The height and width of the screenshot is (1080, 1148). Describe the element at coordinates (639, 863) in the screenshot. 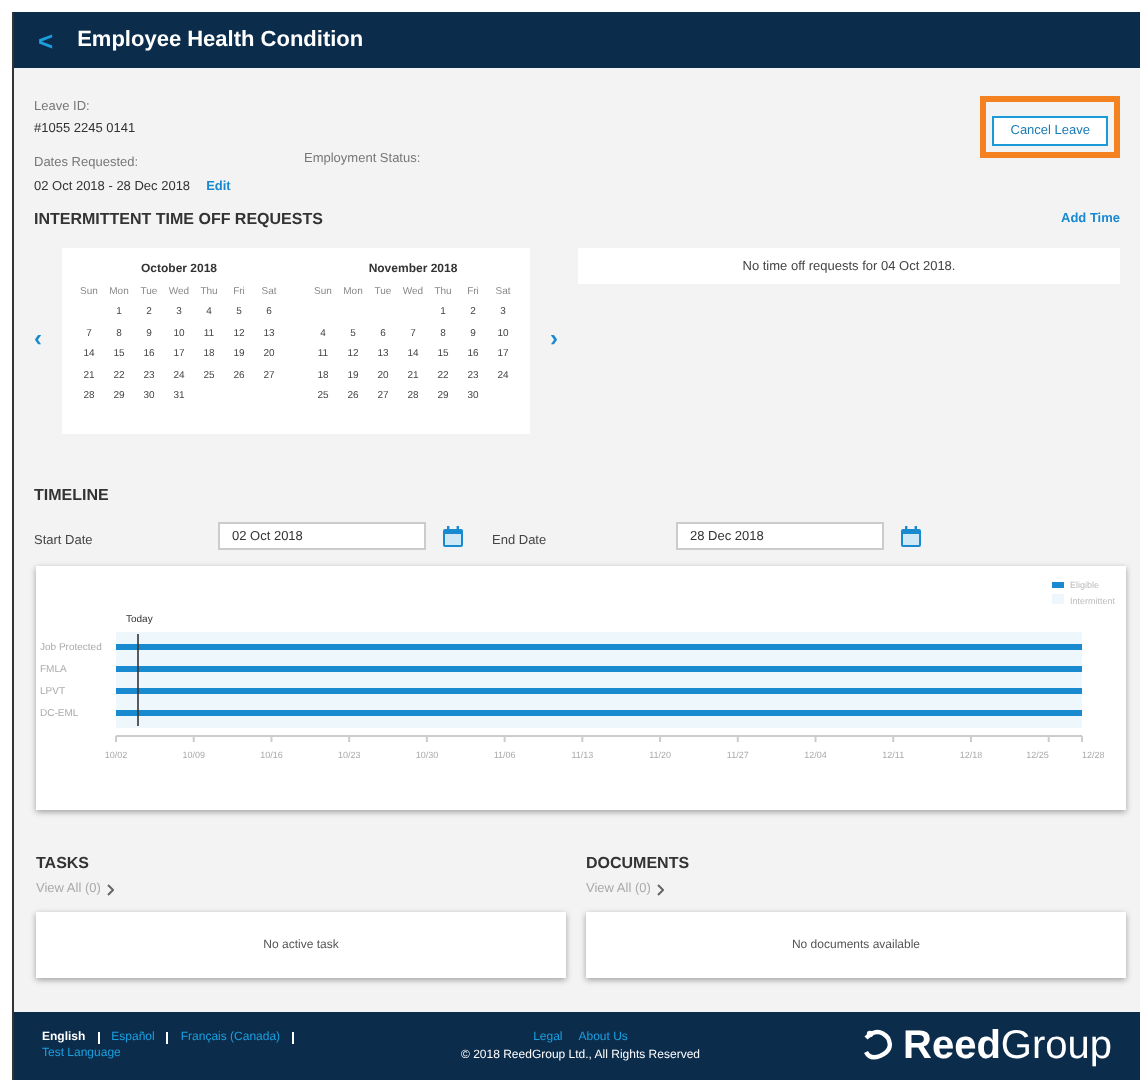

I see `section-title: DOCUMENTS` at that location.